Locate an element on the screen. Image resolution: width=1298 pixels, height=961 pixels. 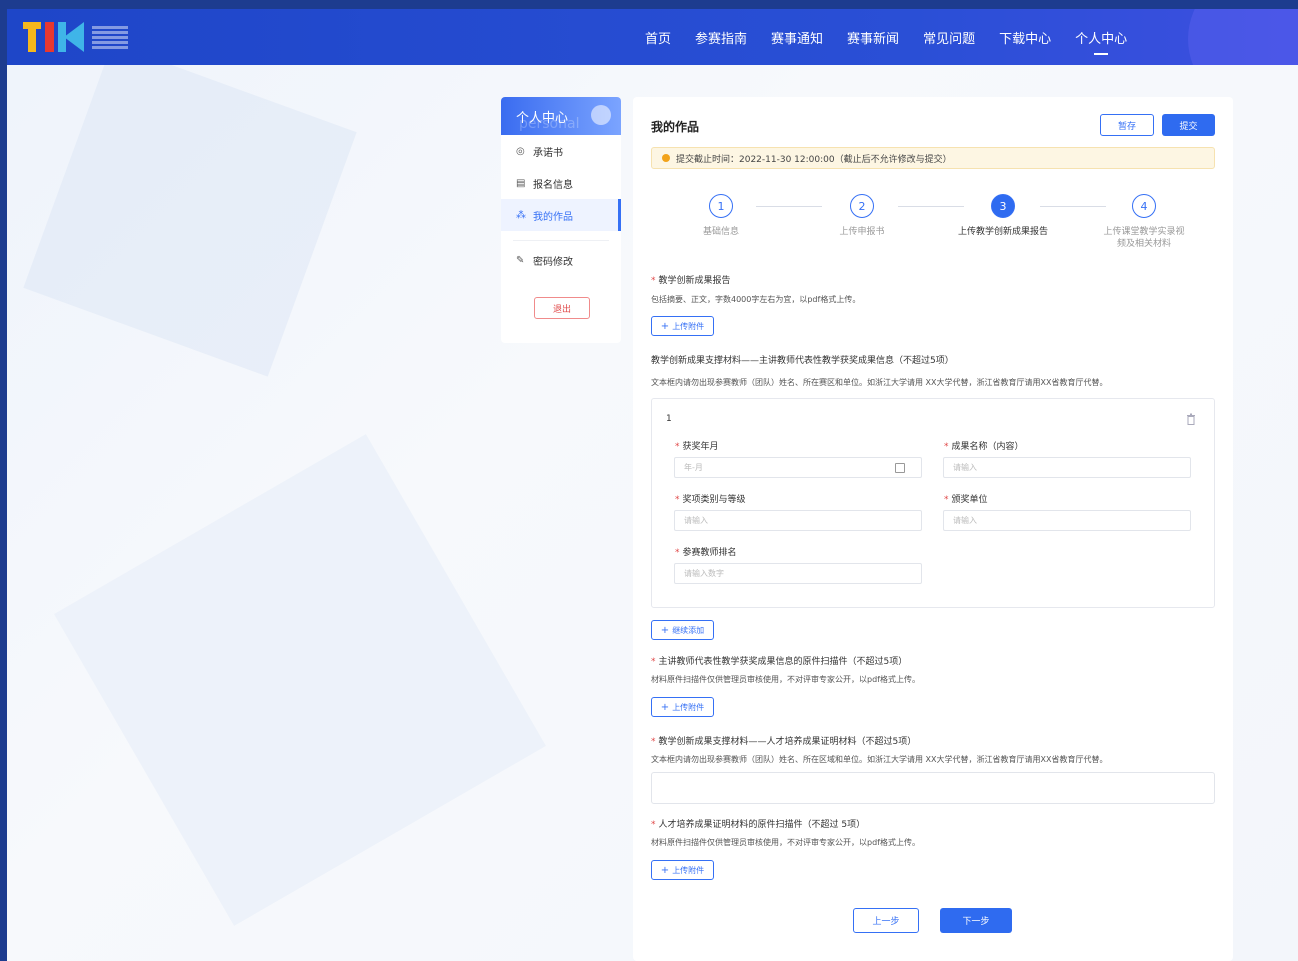
works-icon: ⁂ is located at coordinates (521, 215).